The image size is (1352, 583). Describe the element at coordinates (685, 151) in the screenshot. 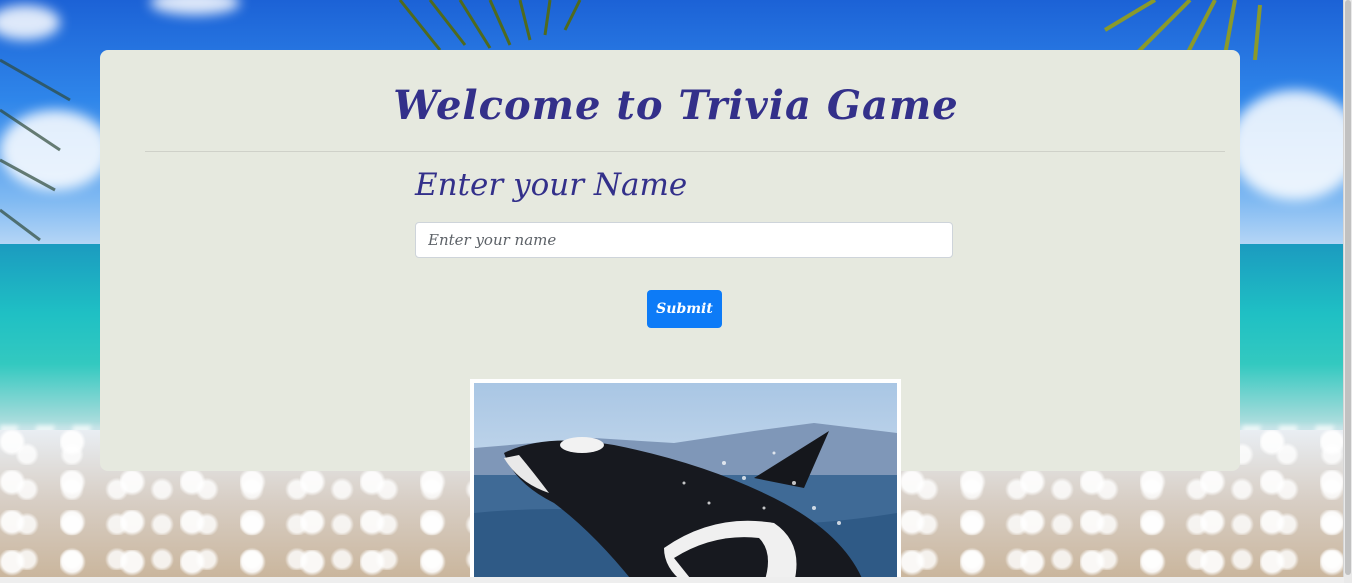

I see `title-divider` at that location.